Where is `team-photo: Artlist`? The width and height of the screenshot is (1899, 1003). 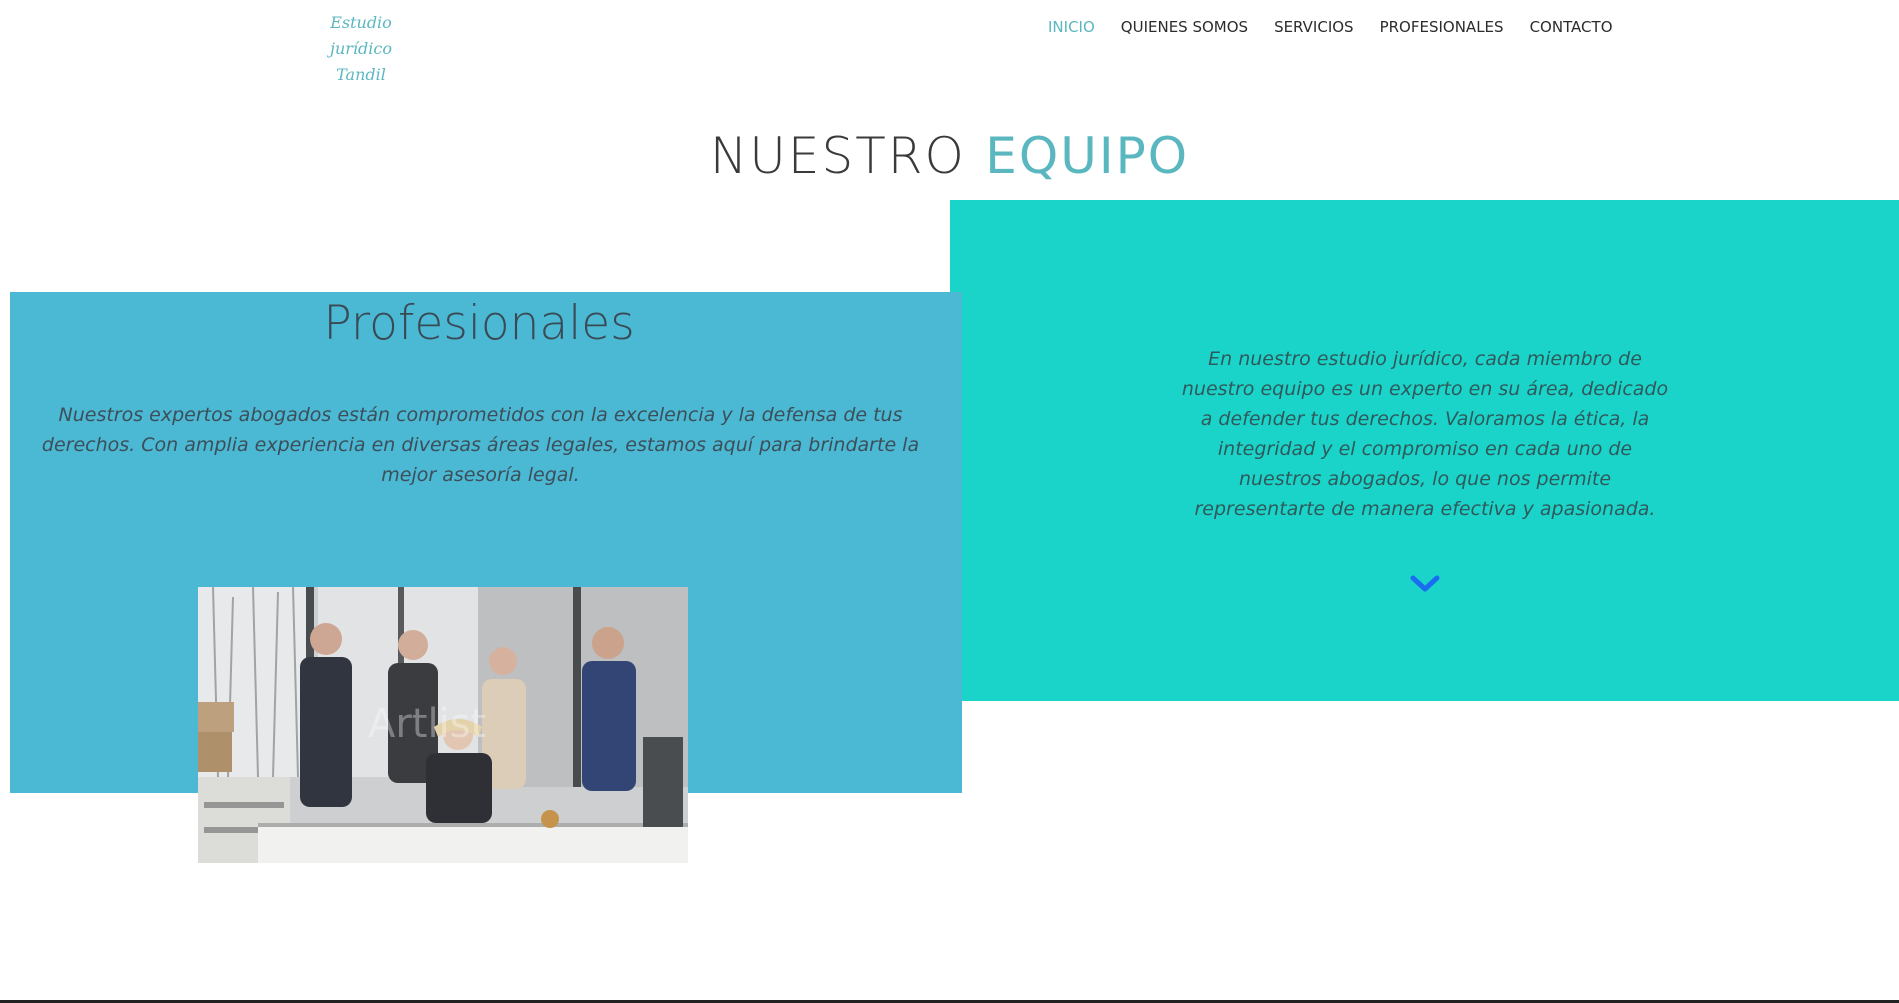
team-photo: Artlist is located at coordinates (443, 725).